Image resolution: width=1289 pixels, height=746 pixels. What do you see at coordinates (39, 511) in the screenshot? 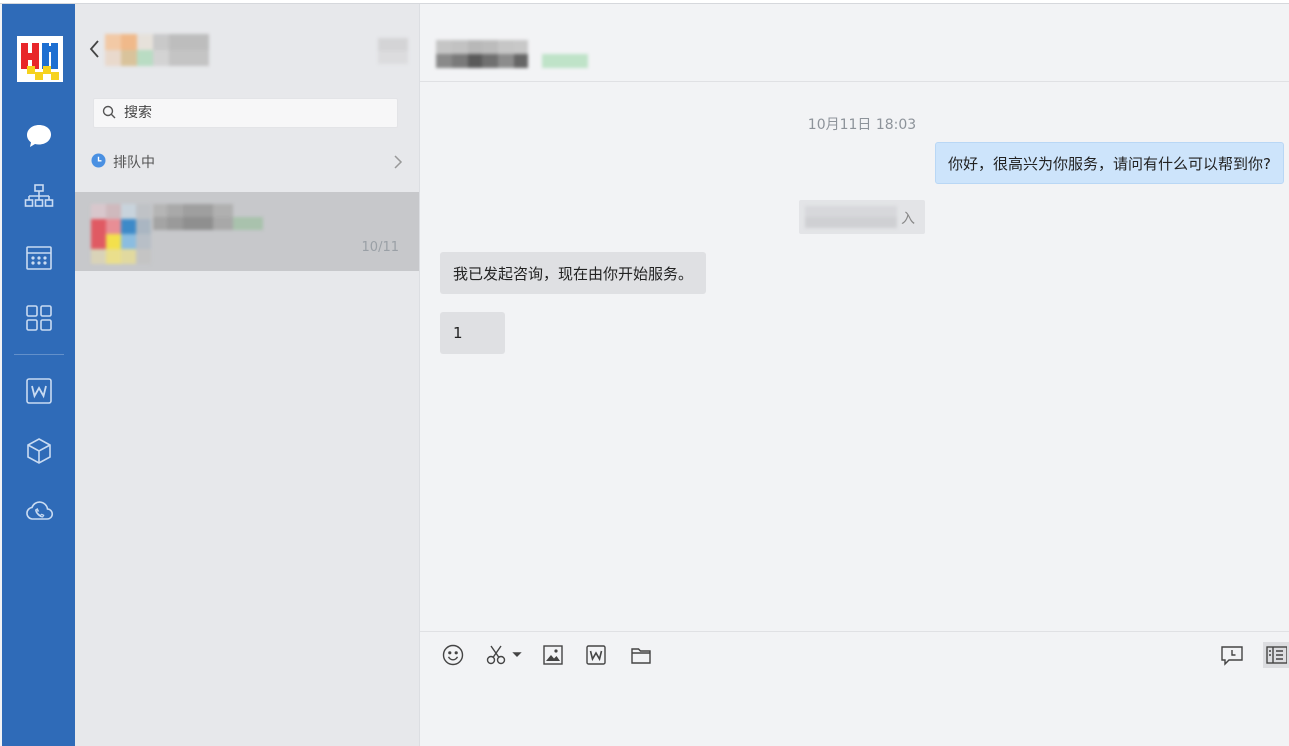
I see `cloud-phone-icon` at bounding box center [39, 511].